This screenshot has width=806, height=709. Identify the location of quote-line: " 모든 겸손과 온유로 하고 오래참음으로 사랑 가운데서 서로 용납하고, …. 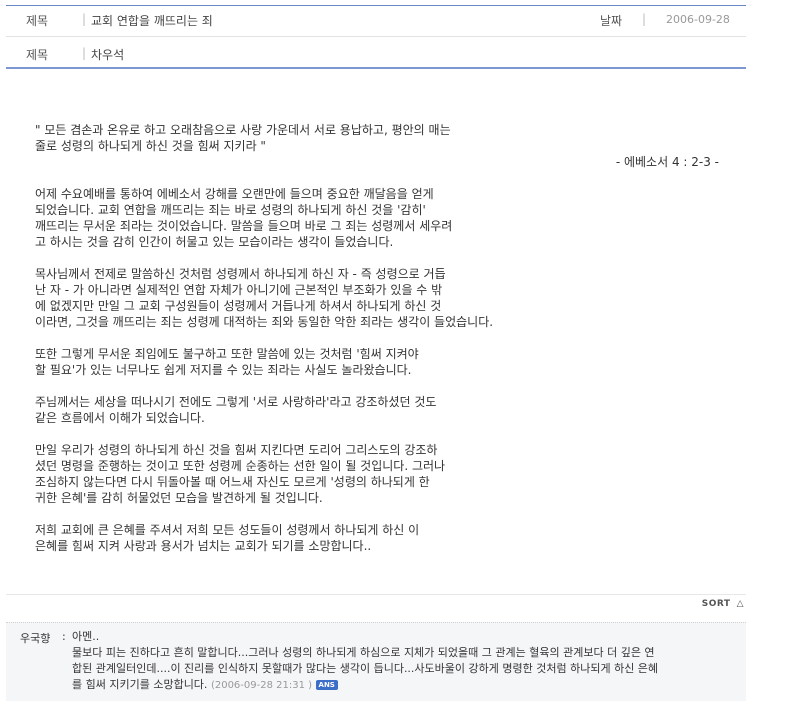
(243, 130).